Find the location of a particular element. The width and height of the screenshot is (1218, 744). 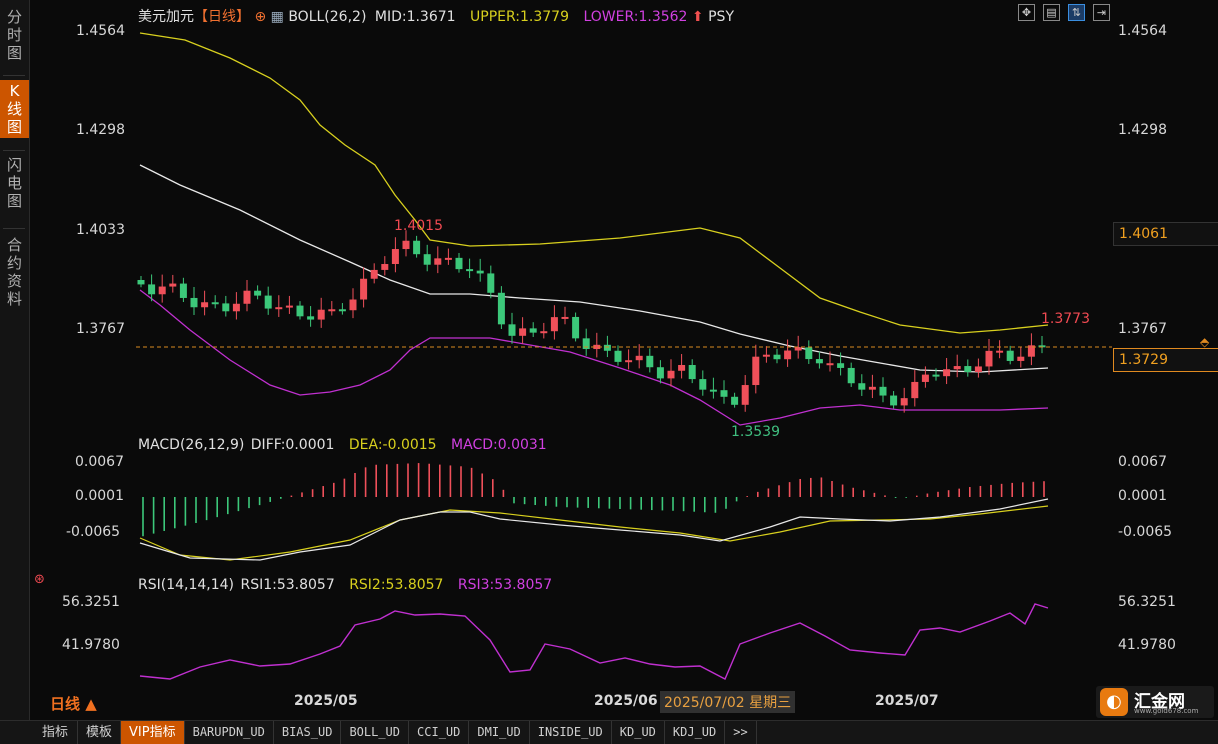

time-label: 2025/05 is located at coordinates (326, 701).